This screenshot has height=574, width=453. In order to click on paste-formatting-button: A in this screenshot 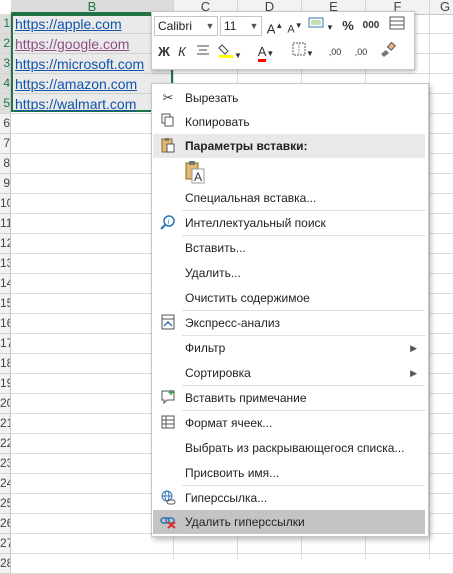, I will do `click(196, 172)`.